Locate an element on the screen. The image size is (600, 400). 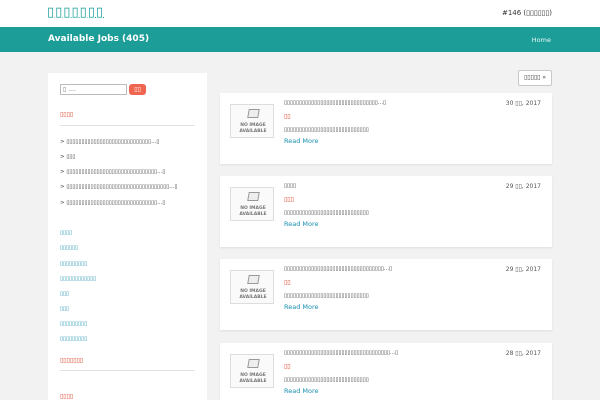
home-link: Home is located at coordinates (541, 40).